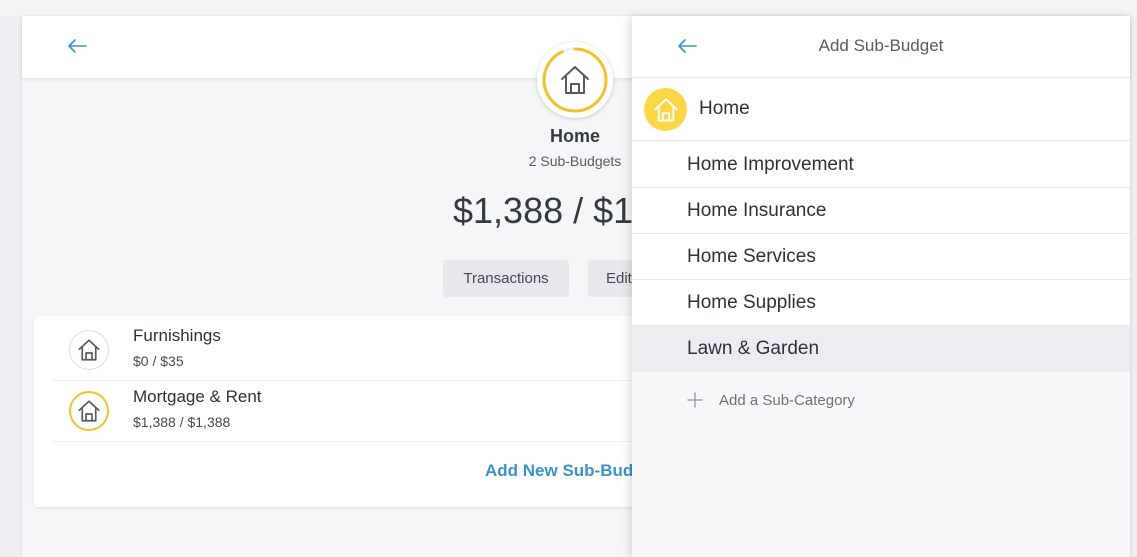  What do you see at coordinates (724, 108) in the screenshot?
I see `parent-category-label: Home` at bounding box center [724, 108].